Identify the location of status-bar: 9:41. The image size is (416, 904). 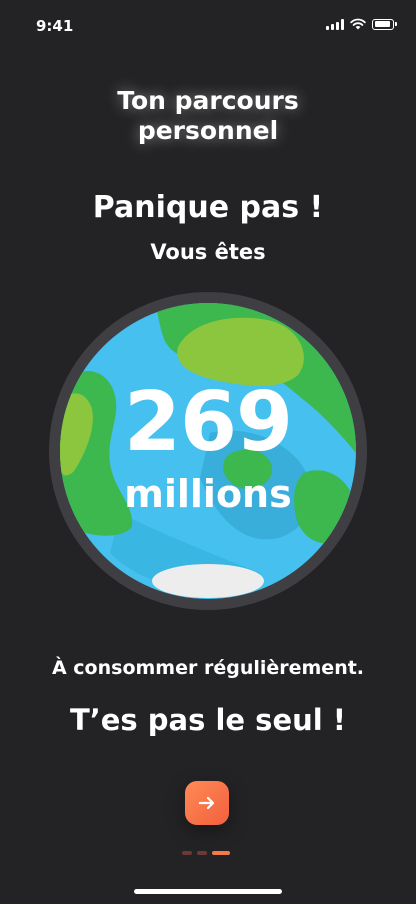
(208, 27).